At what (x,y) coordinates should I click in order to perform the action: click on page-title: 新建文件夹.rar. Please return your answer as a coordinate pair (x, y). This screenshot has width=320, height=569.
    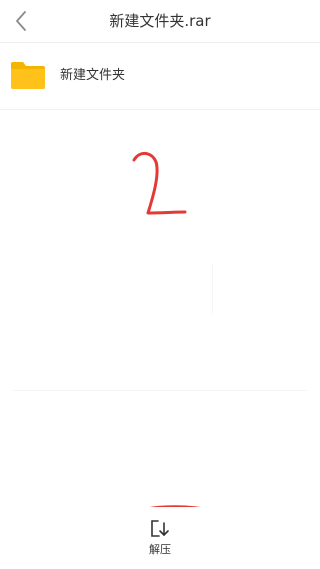
    Looking at the image, I should click on (160, 21).